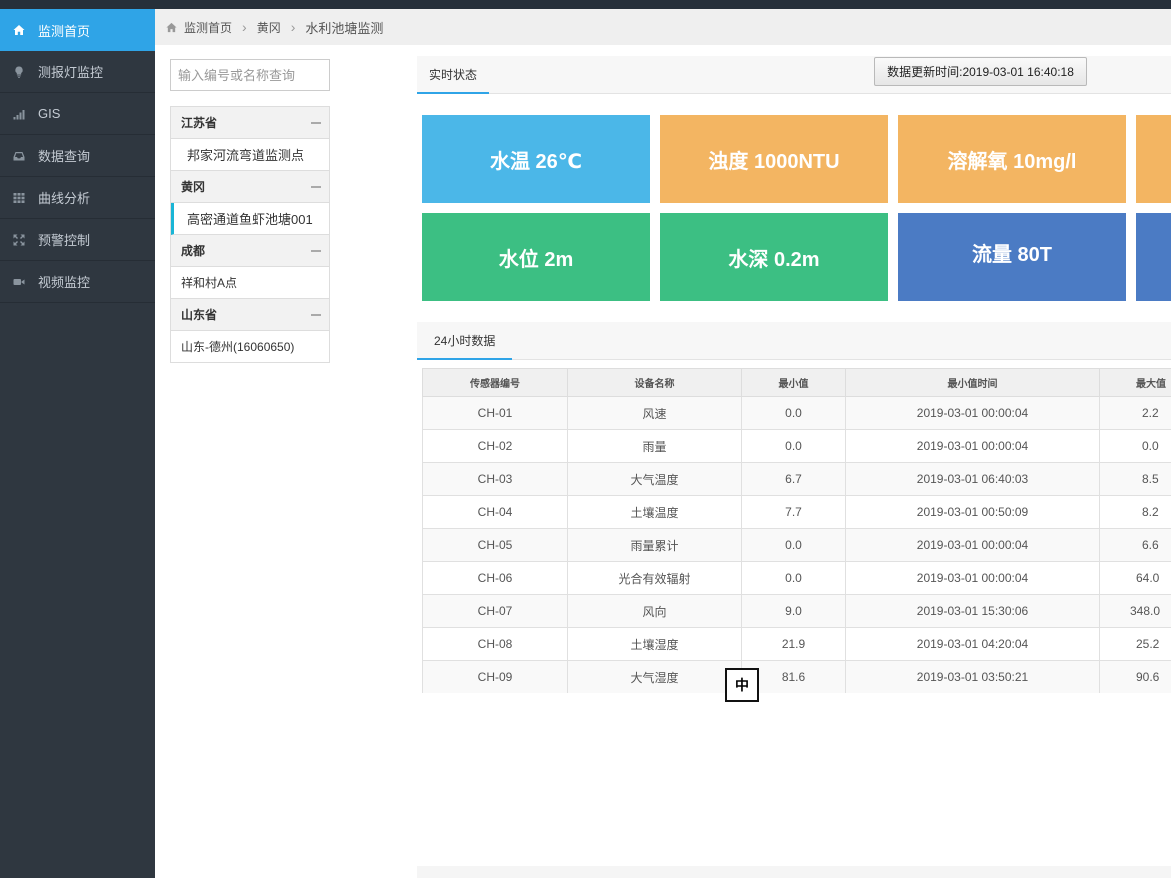 The height and width of the screenshot is (878, 1171). I want to click on sidebar-item-label: 数据查询, so click(64, 156).